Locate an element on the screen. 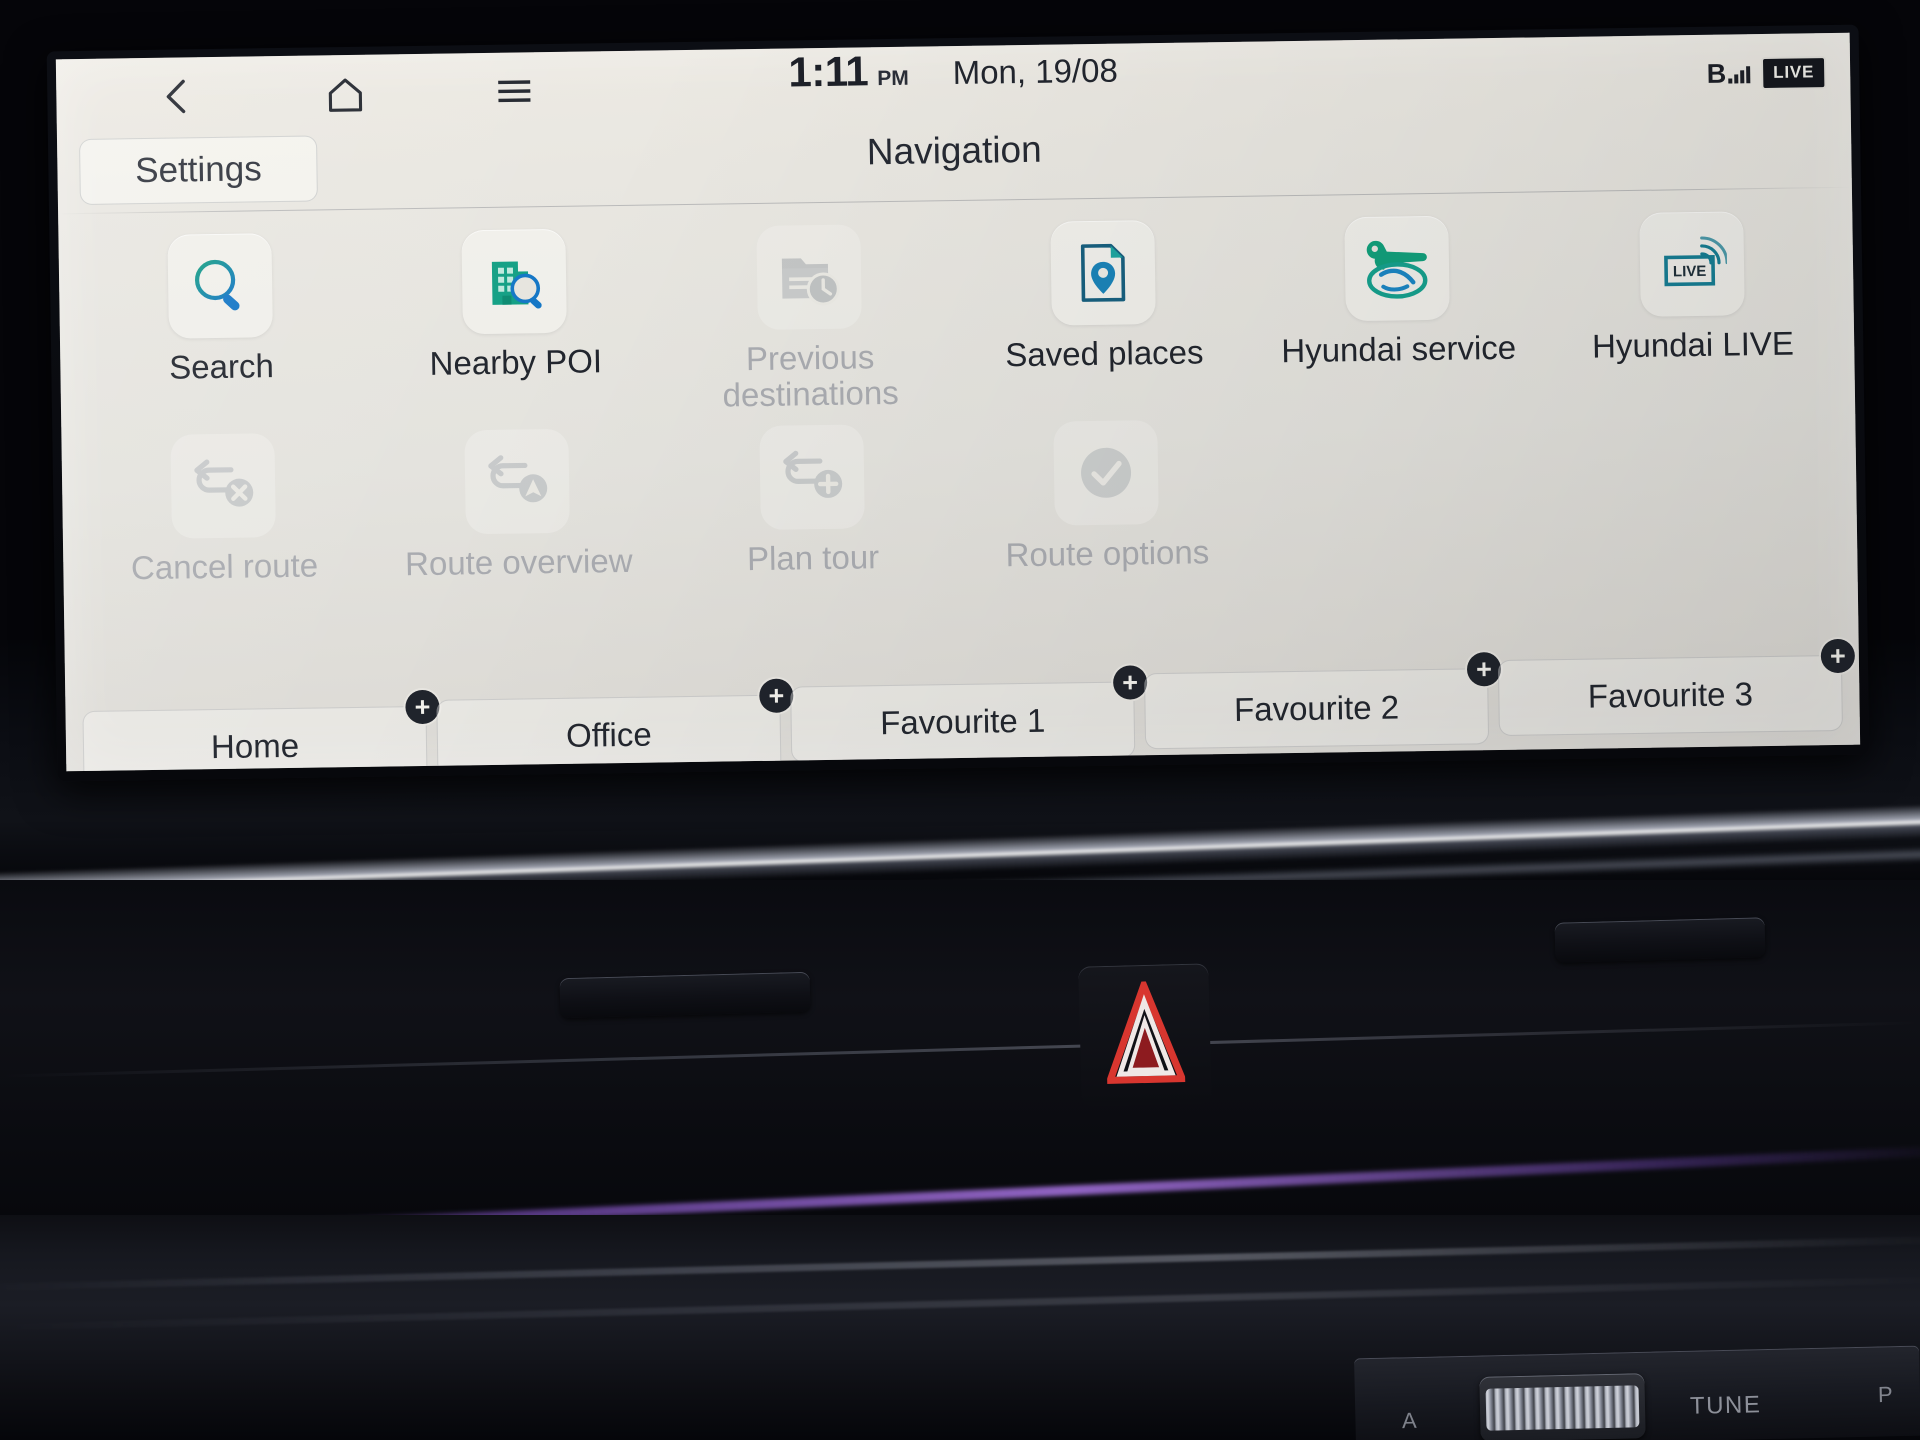 The height and width of the screenshot is (1440, 1920). hazard-warning-triangle-icon is located at coordinates (1146, 1032).